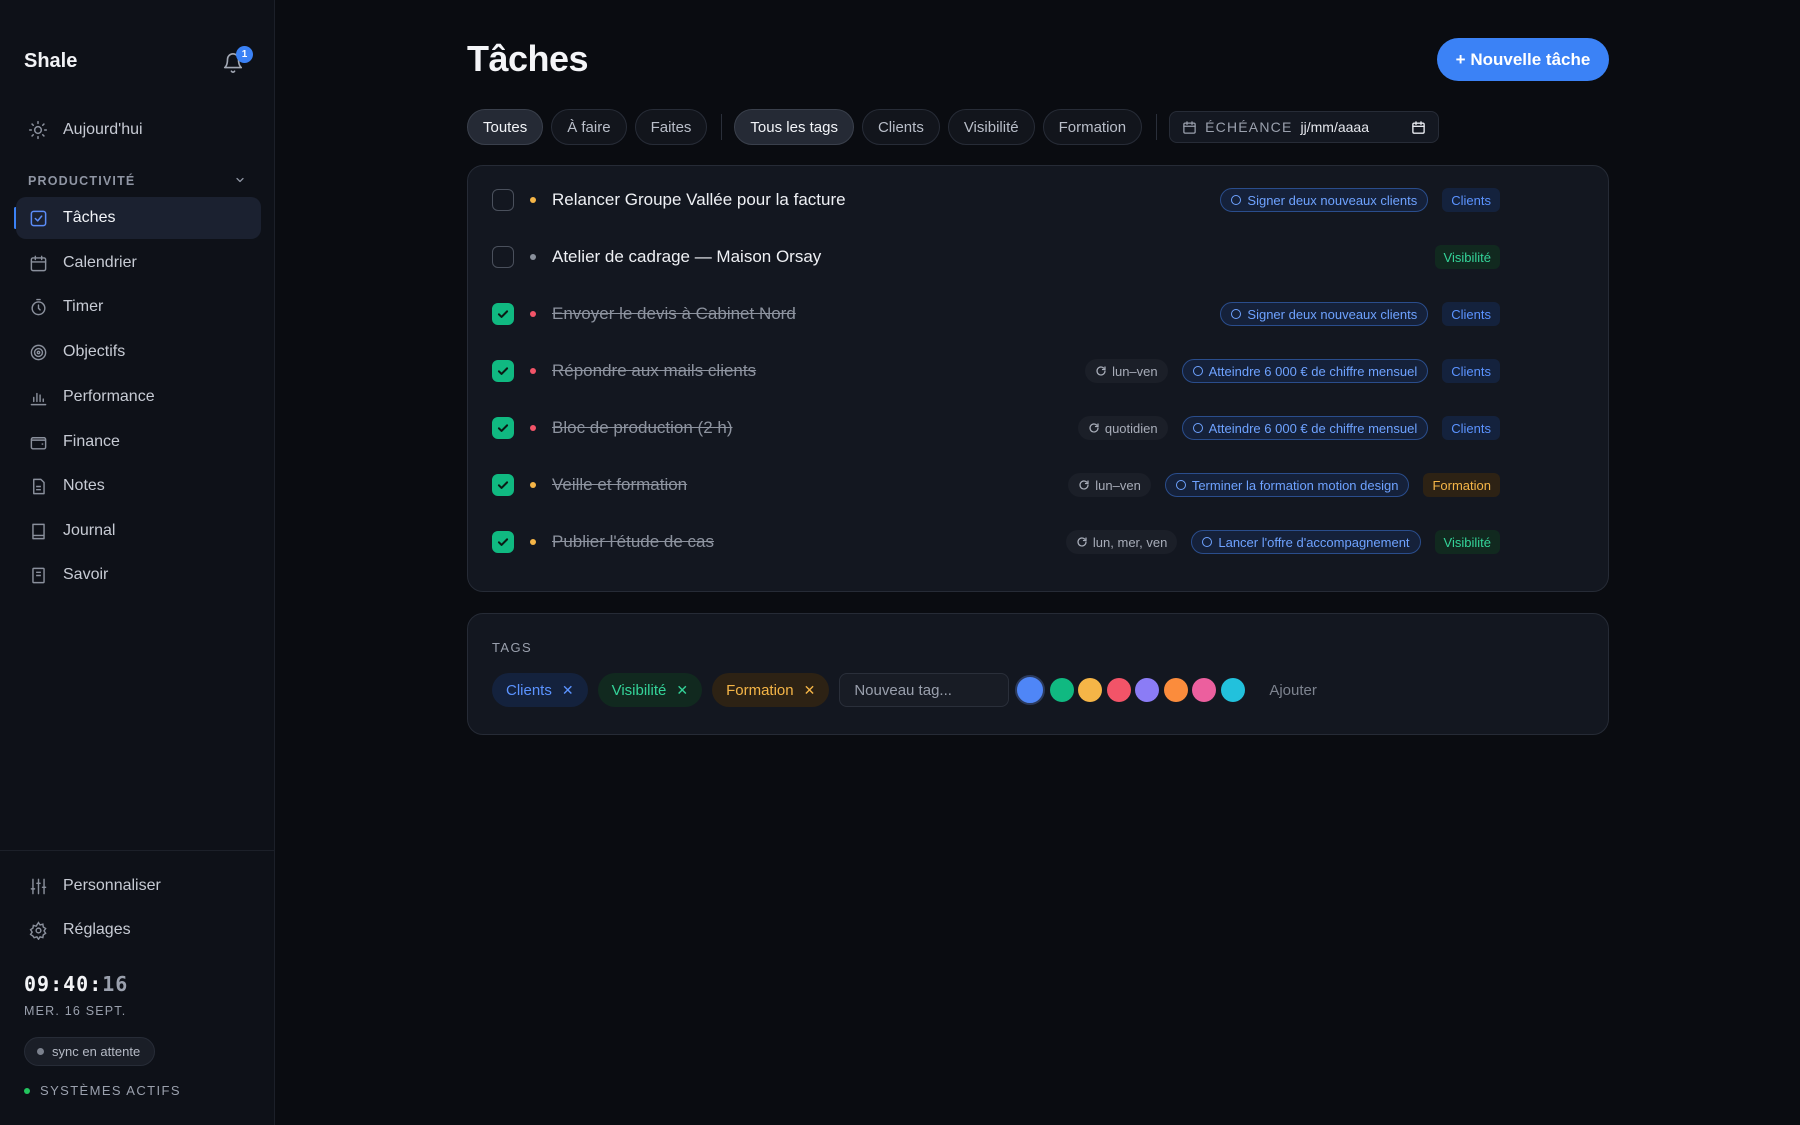 This screenshot has height=1125, width=1800. Describe the element at coordinates (686, 257) in the screenshot. I see `task-title: Atelier de cadrage — Maison Orsay` at that location.